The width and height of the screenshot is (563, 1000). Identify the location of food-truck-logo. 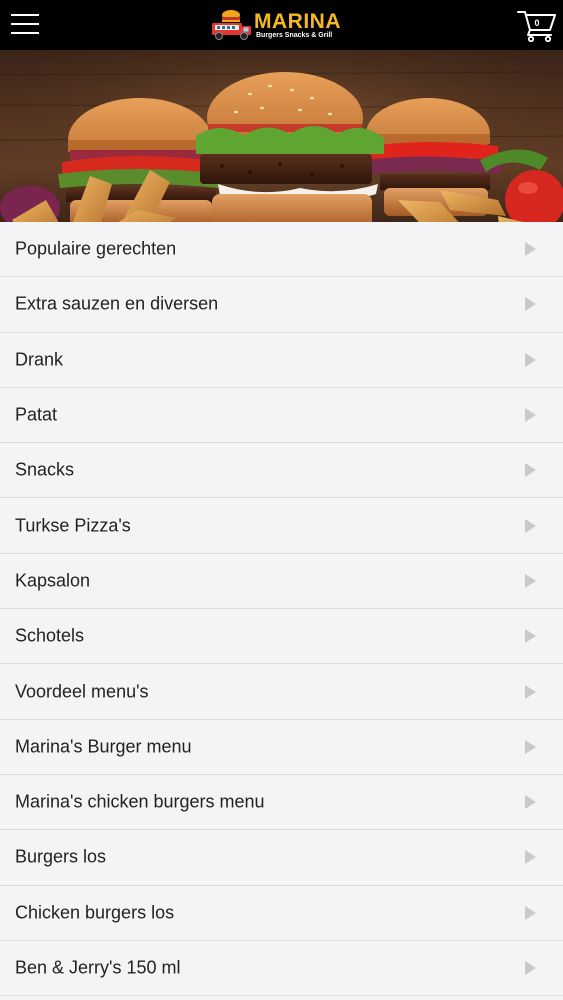
(231, 25).